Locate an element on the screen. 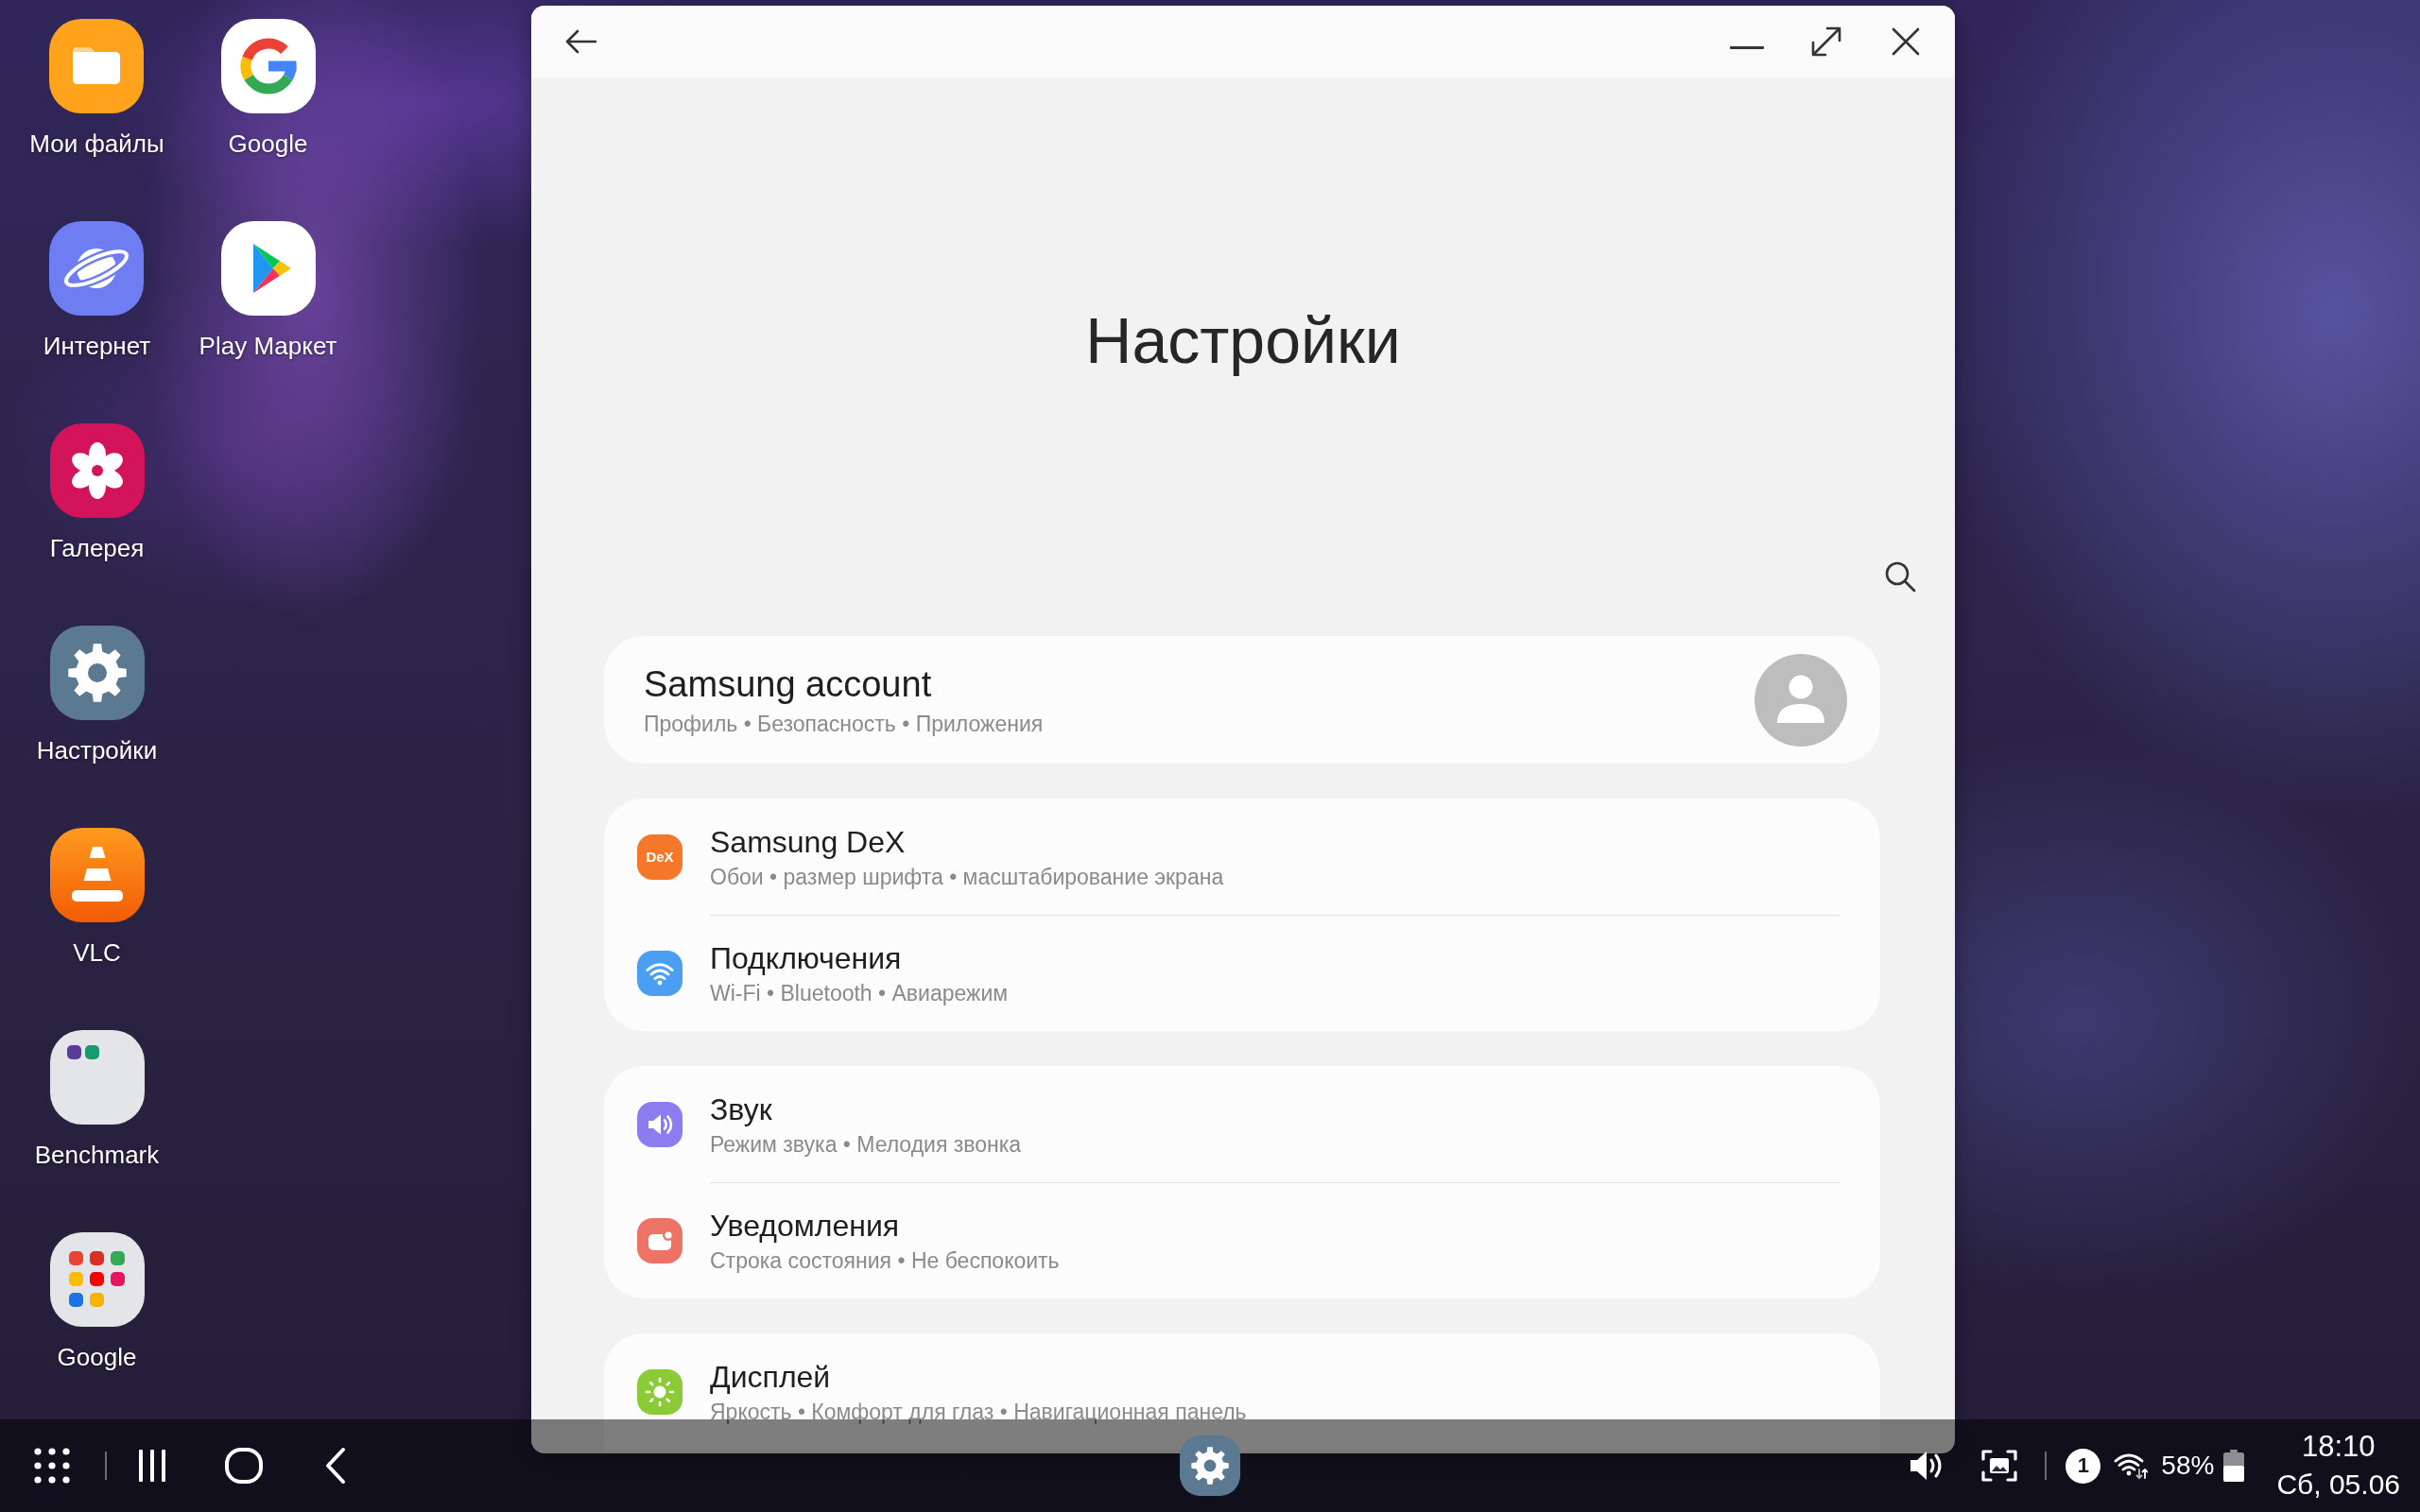 The image size is (2420, 1512). account-card: Samsung account Профиль • Безопасность • Приложения is located at coordinates (1242, 700).